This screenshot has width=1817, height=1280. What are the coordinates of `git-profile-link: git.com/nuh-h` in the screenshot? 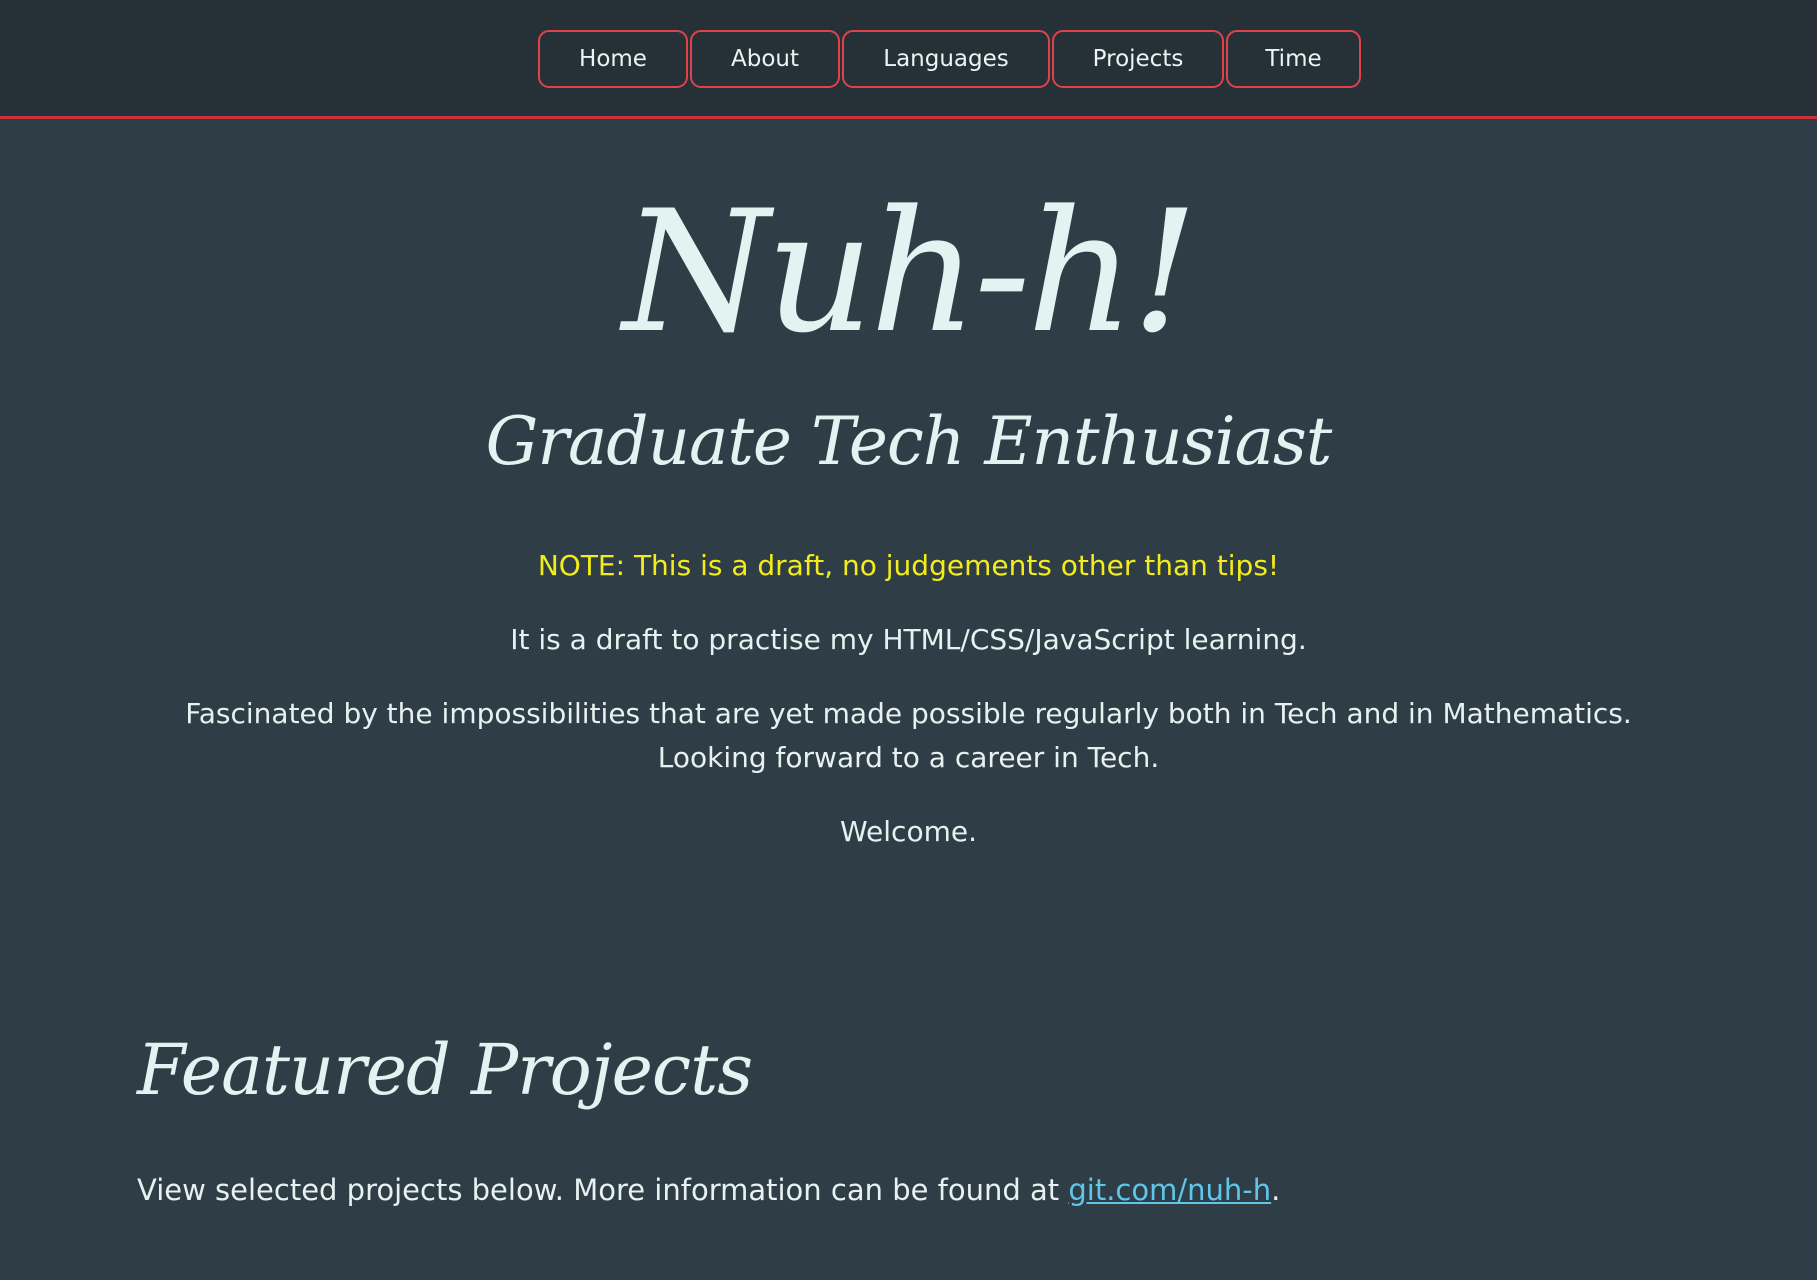 It's located at (1169, 1190).